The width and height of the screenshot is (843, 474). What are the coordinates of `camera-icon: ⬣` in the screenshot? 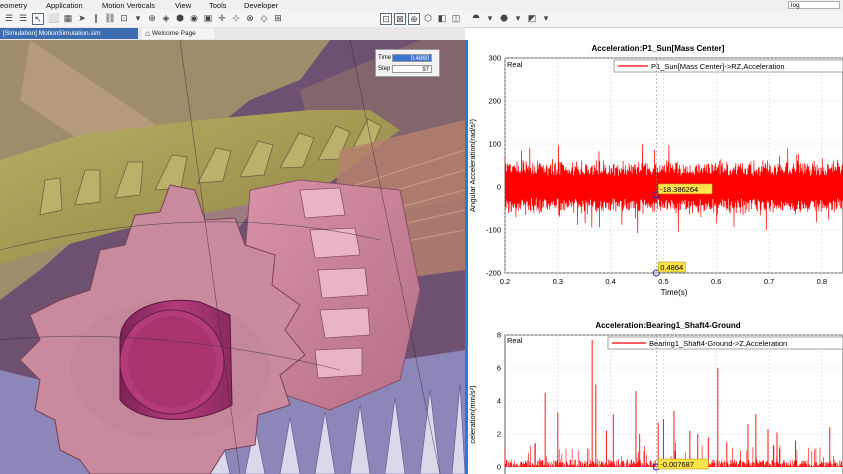 It's located at (504, 18).